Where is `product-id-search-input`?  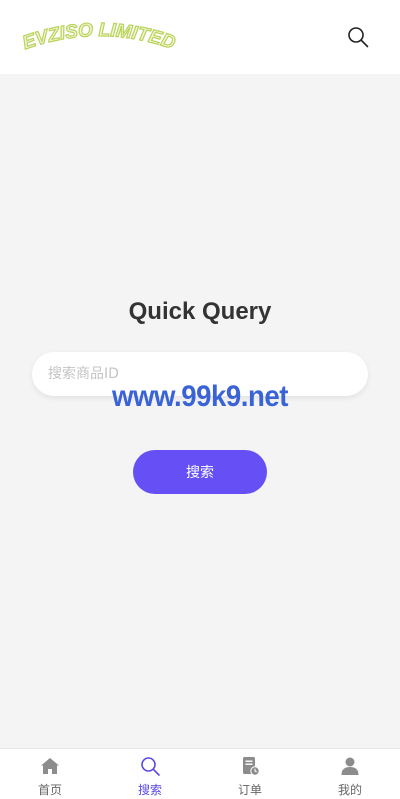
product-id-search-input is located at coordinates (200, 374).